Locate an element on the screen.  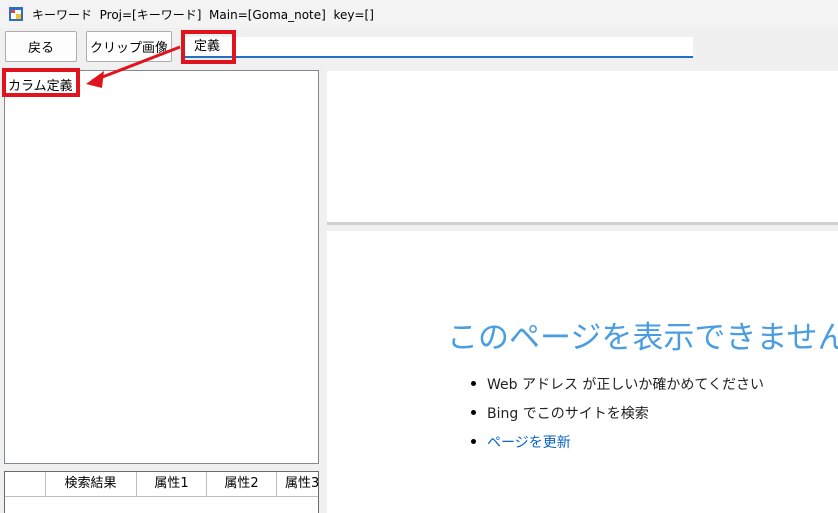
grid-column-header: 属性3 is located at coordinates (299, 484).